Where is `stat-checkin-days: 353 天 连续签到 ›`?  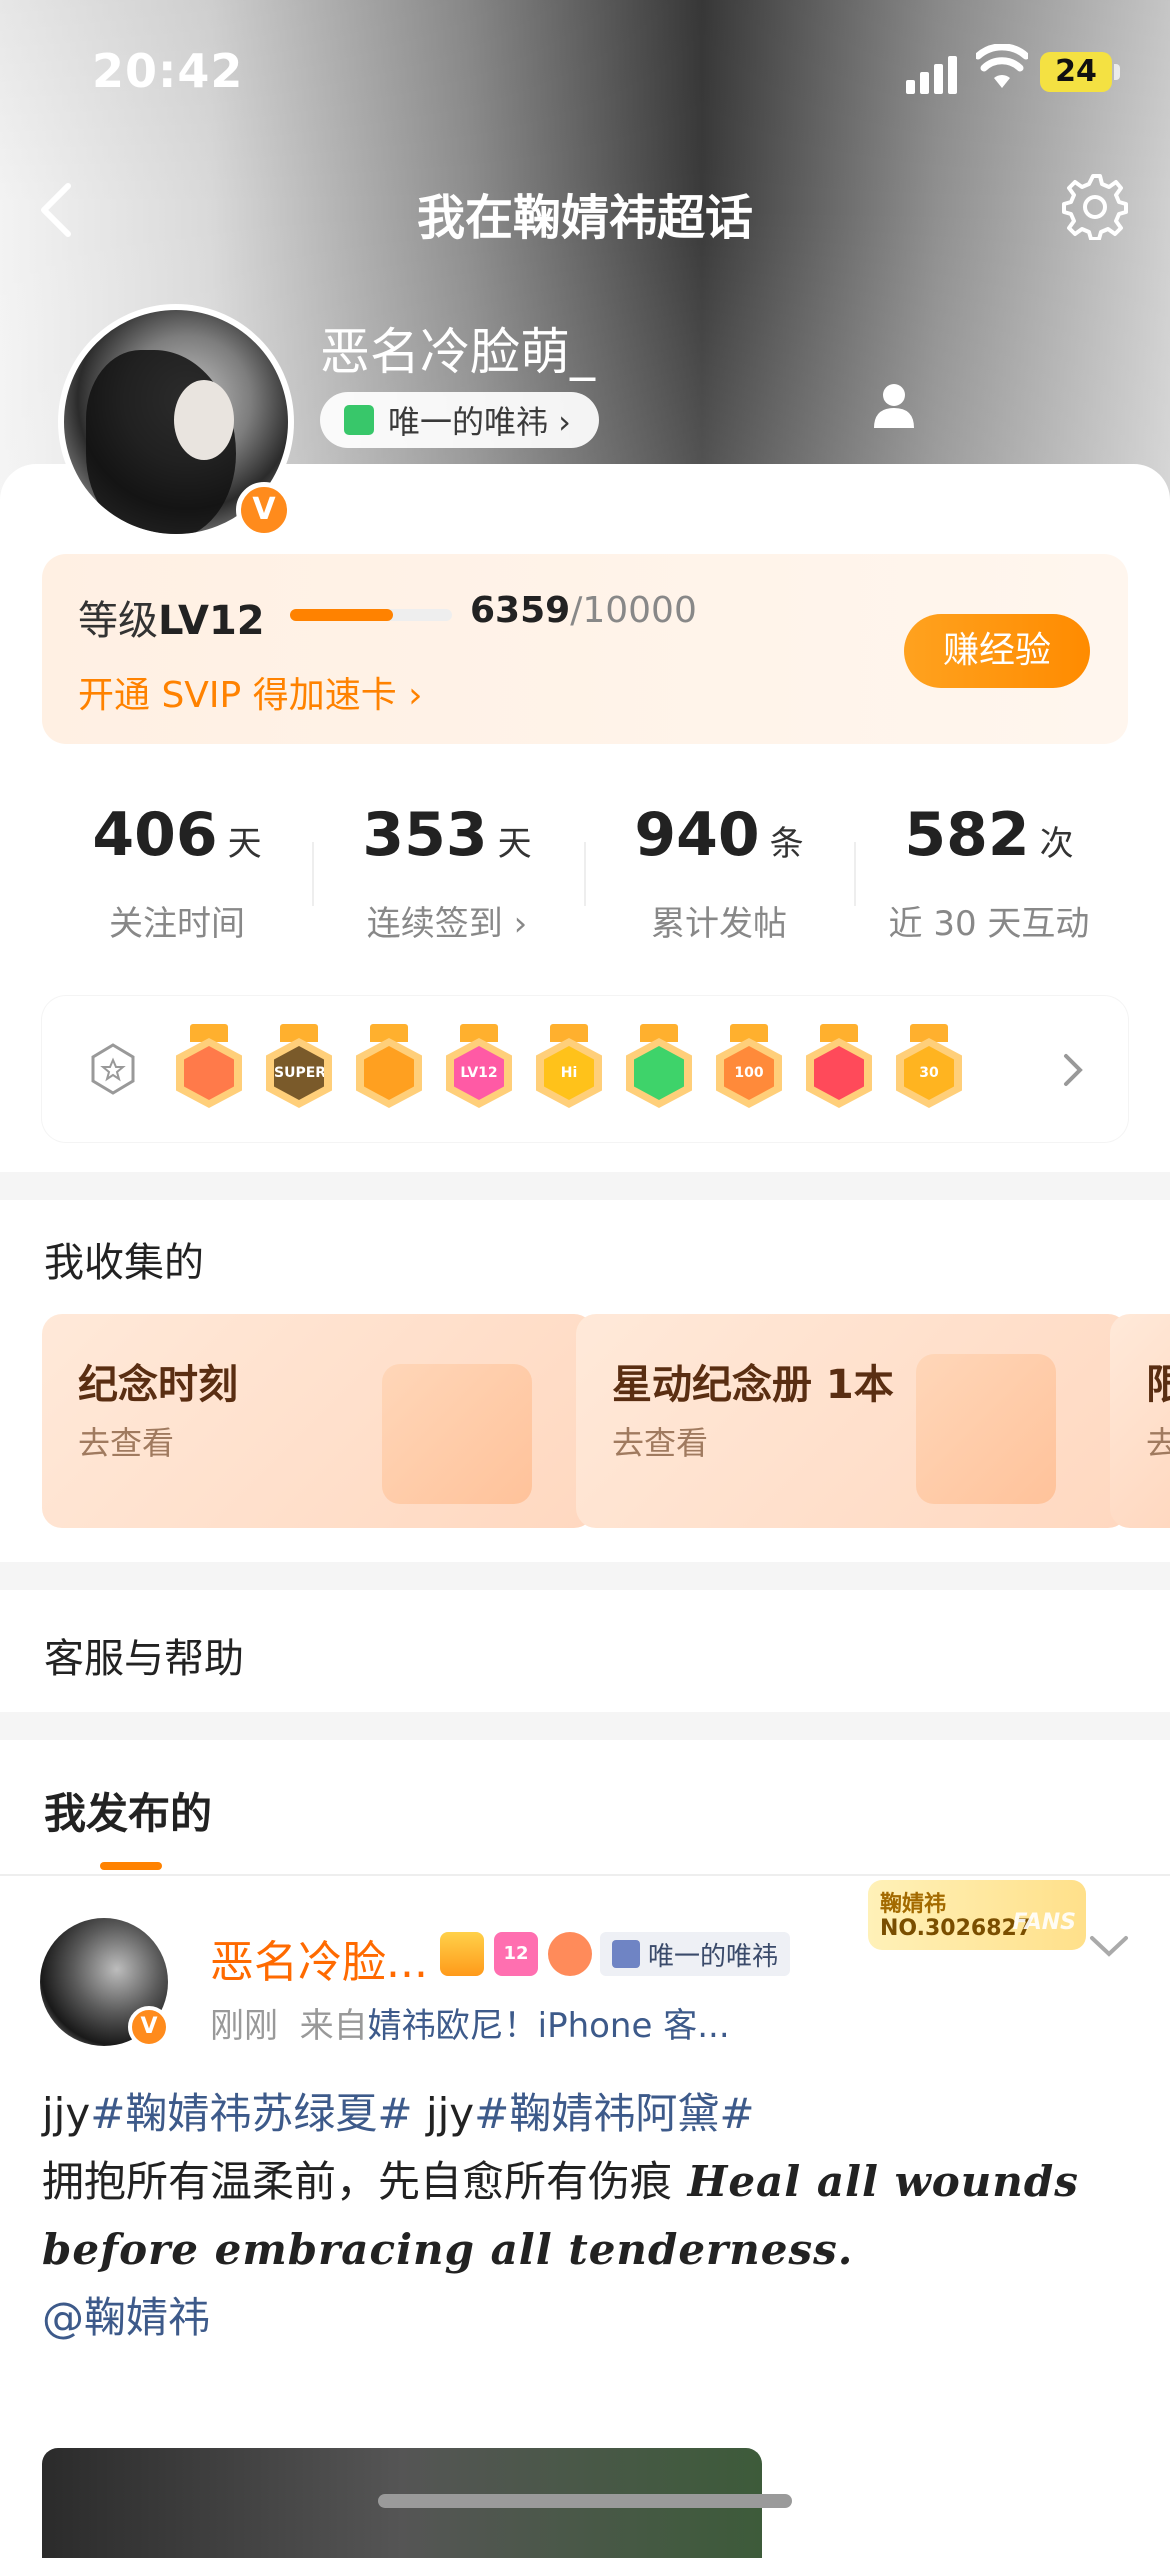
stat-checkin-days: 353 天 连续签到 › is located at coordinates (447, 872).